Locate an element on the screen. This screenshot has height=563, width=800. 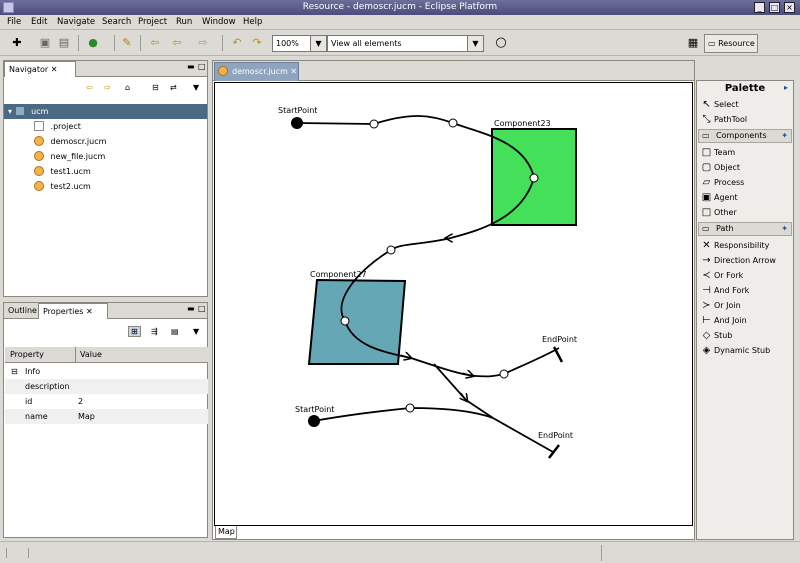
or-fork-icon: ≺ is located at coordinates (706, 275).